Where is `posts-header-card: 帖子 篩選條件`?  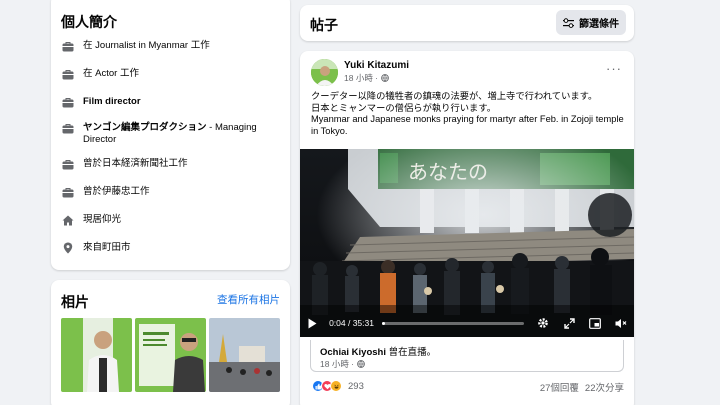
posts-header-card: 帖子 篩選條件 is located at coordinates (467, 23).